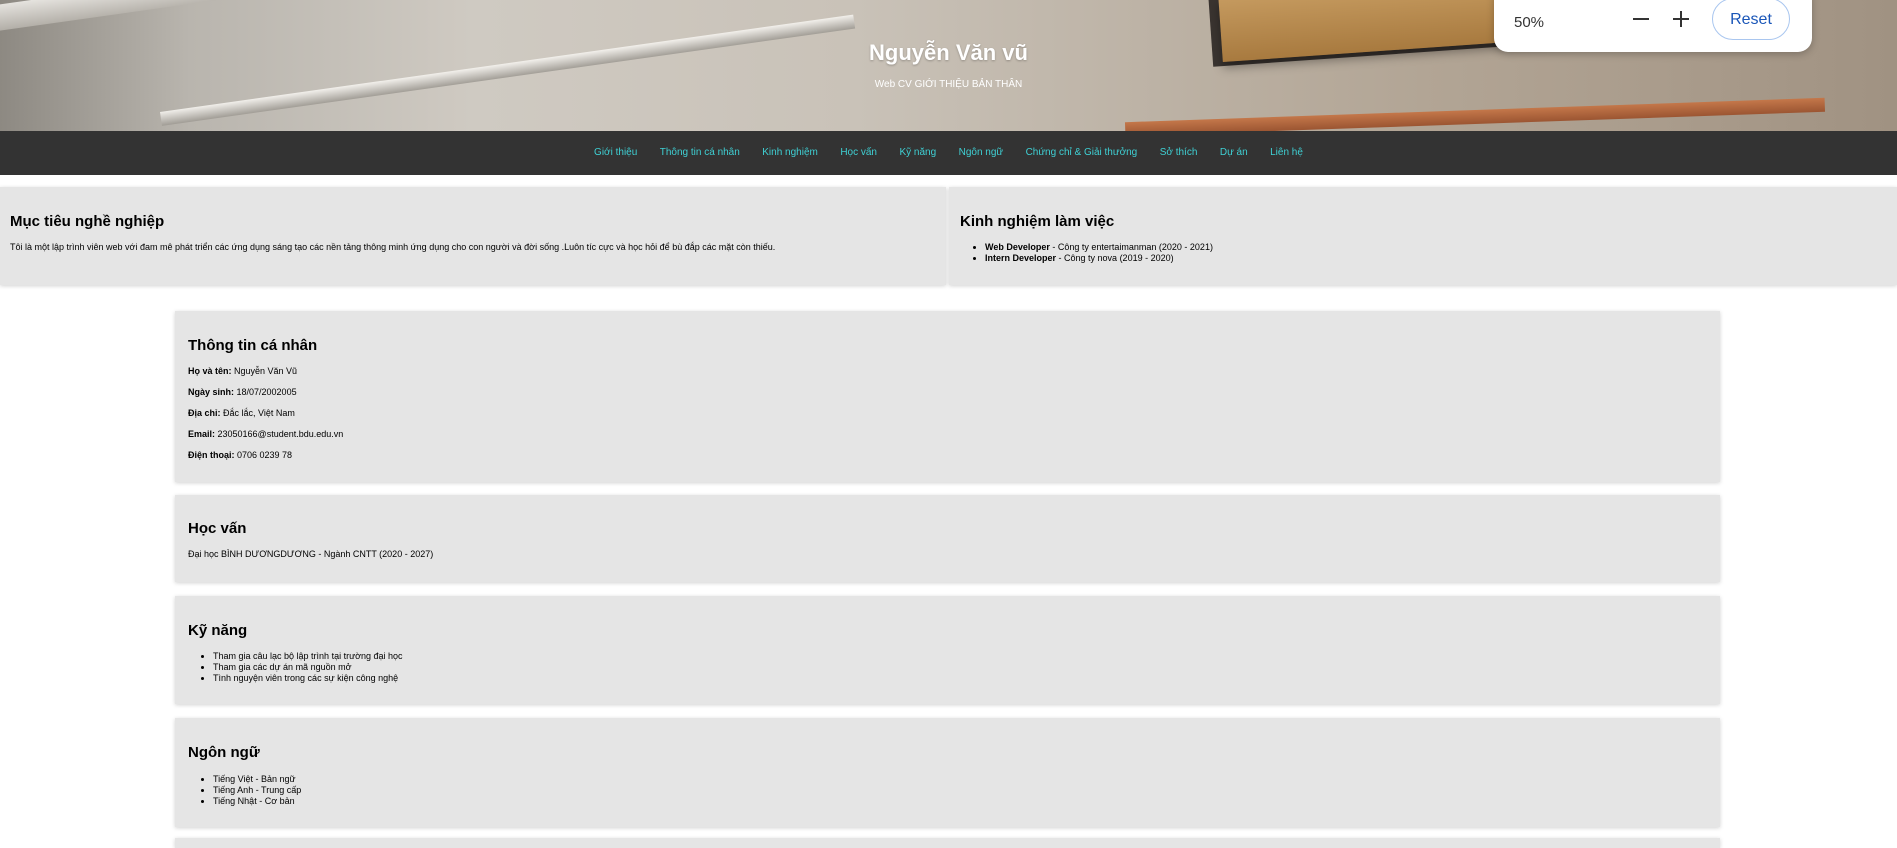  I want to click on nav-item-chung-chi: Chứng chỉ & Giải thưởng, so click(1082, 153).